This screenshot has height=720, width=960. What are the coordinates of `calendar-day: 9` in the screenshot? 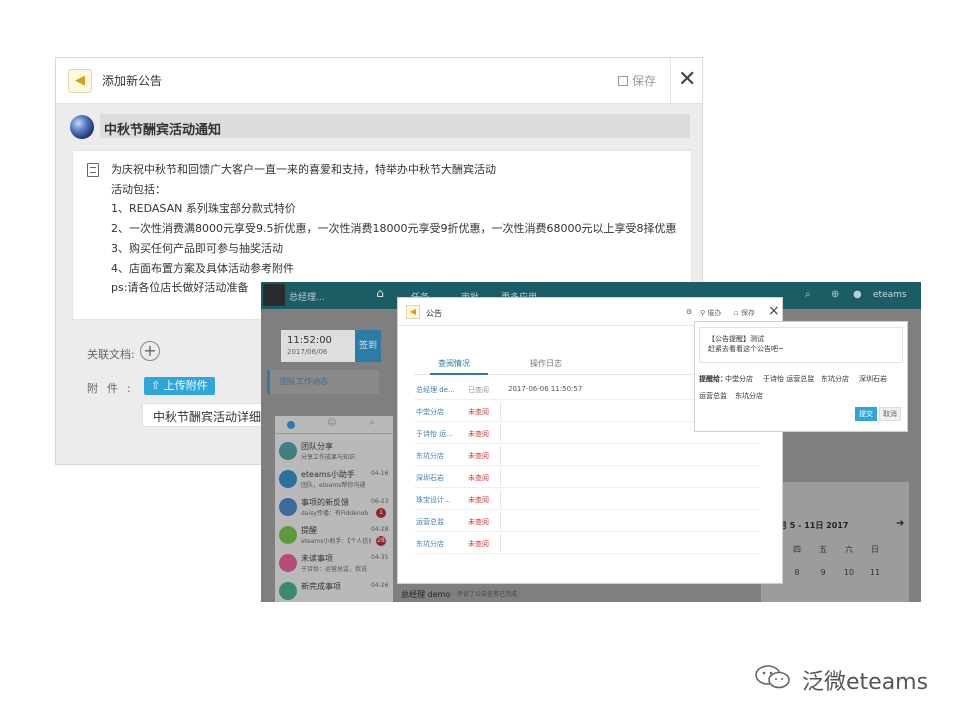 It's located at (823, 572).